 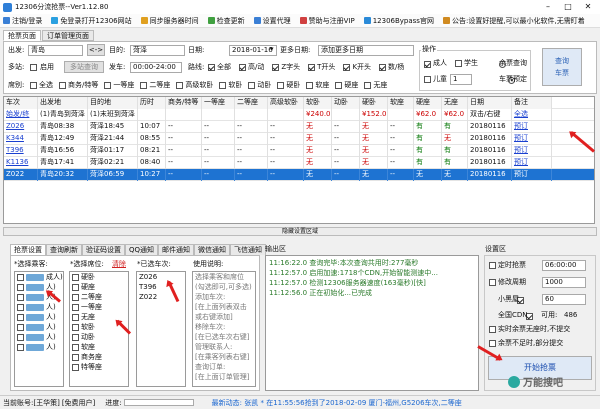 I want to click on passenger-item: 成人), so click(x=39, y=277).